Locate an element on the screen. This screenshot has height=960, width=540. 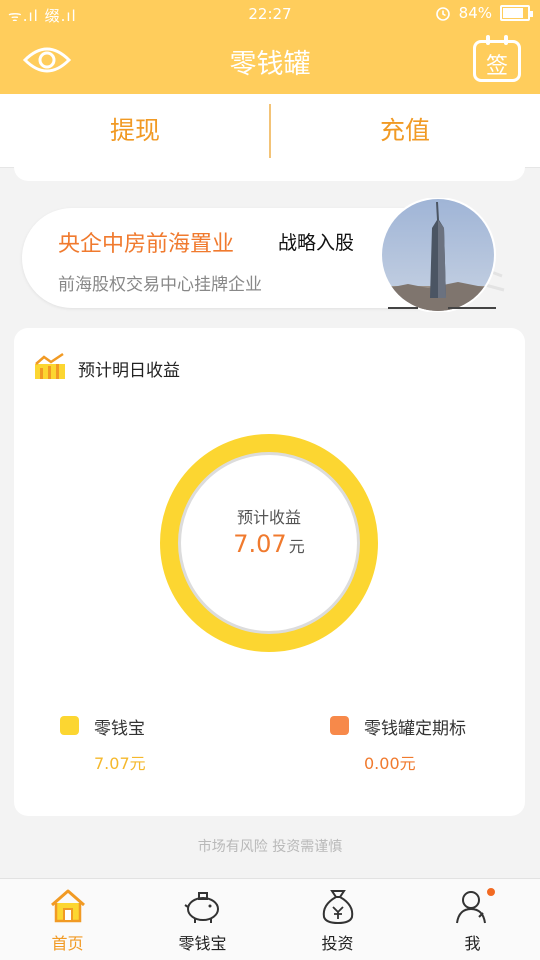
withdraw-button: 提现 is located at coordinates (135, 131).